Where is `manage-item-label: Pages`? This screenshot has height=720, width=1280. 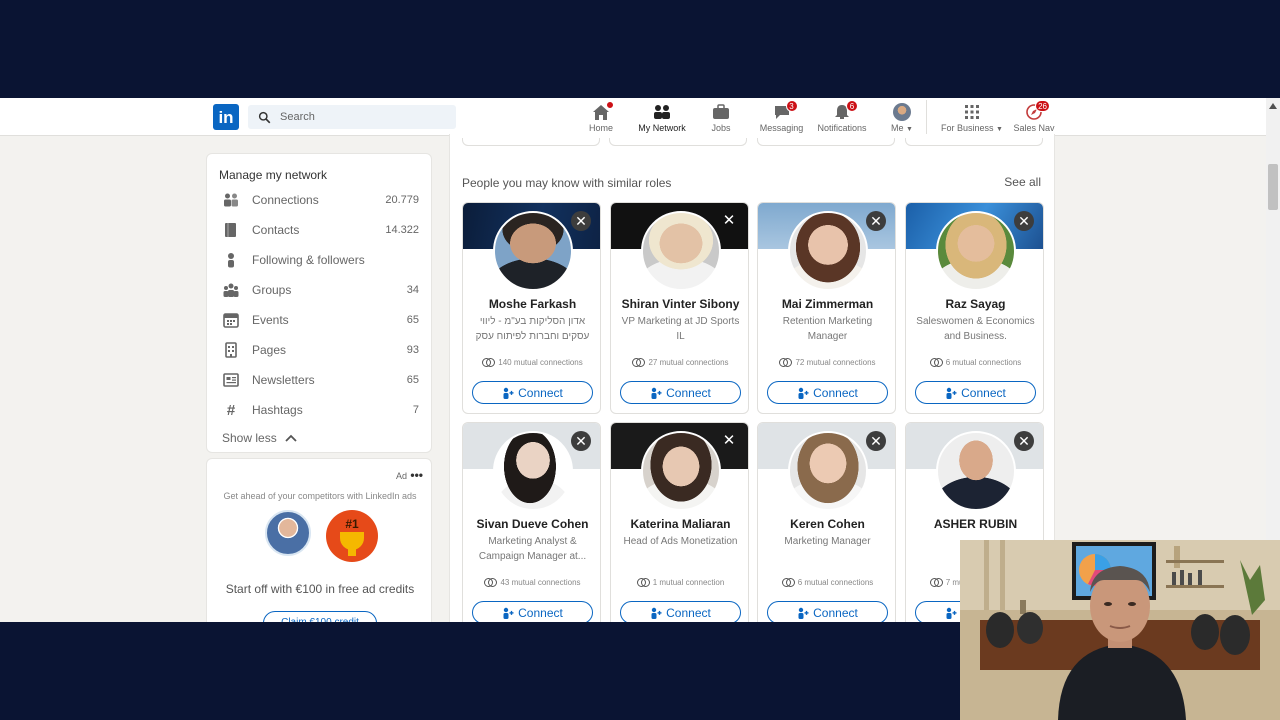
manage-item-label: Pages is located at coordinates (269, 350).